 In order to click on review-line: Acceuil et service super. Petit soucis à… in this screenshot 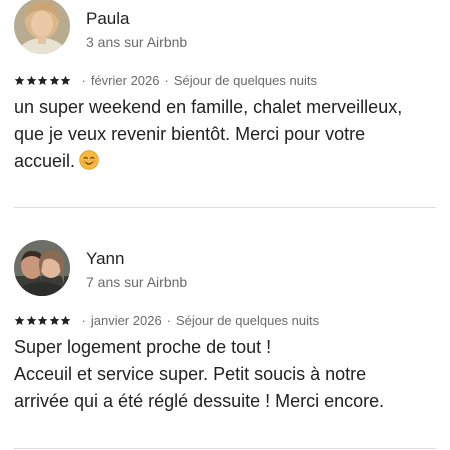, I will do `click(190, 374)`.